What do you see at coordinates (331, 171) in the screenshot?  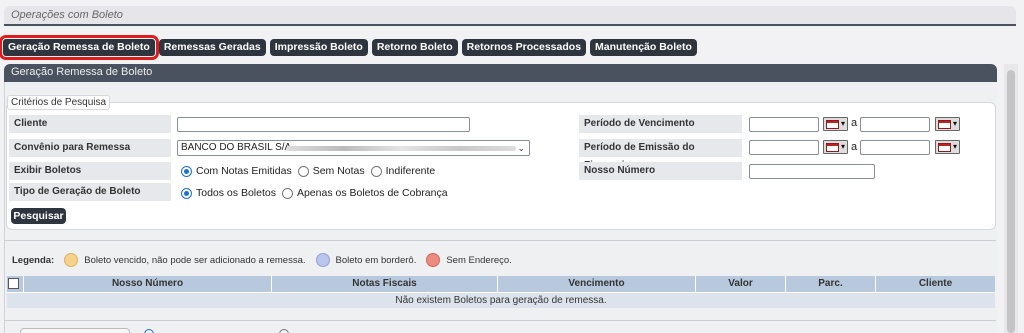 I see `exibir-option-sem-notas: Sem Notas` at bounding box center [331, 171].